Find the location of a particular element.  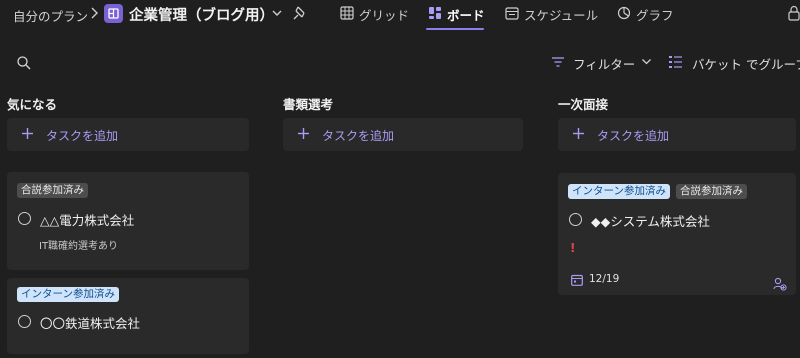

due-date: 12/19 is located at coordinates (604, 279).